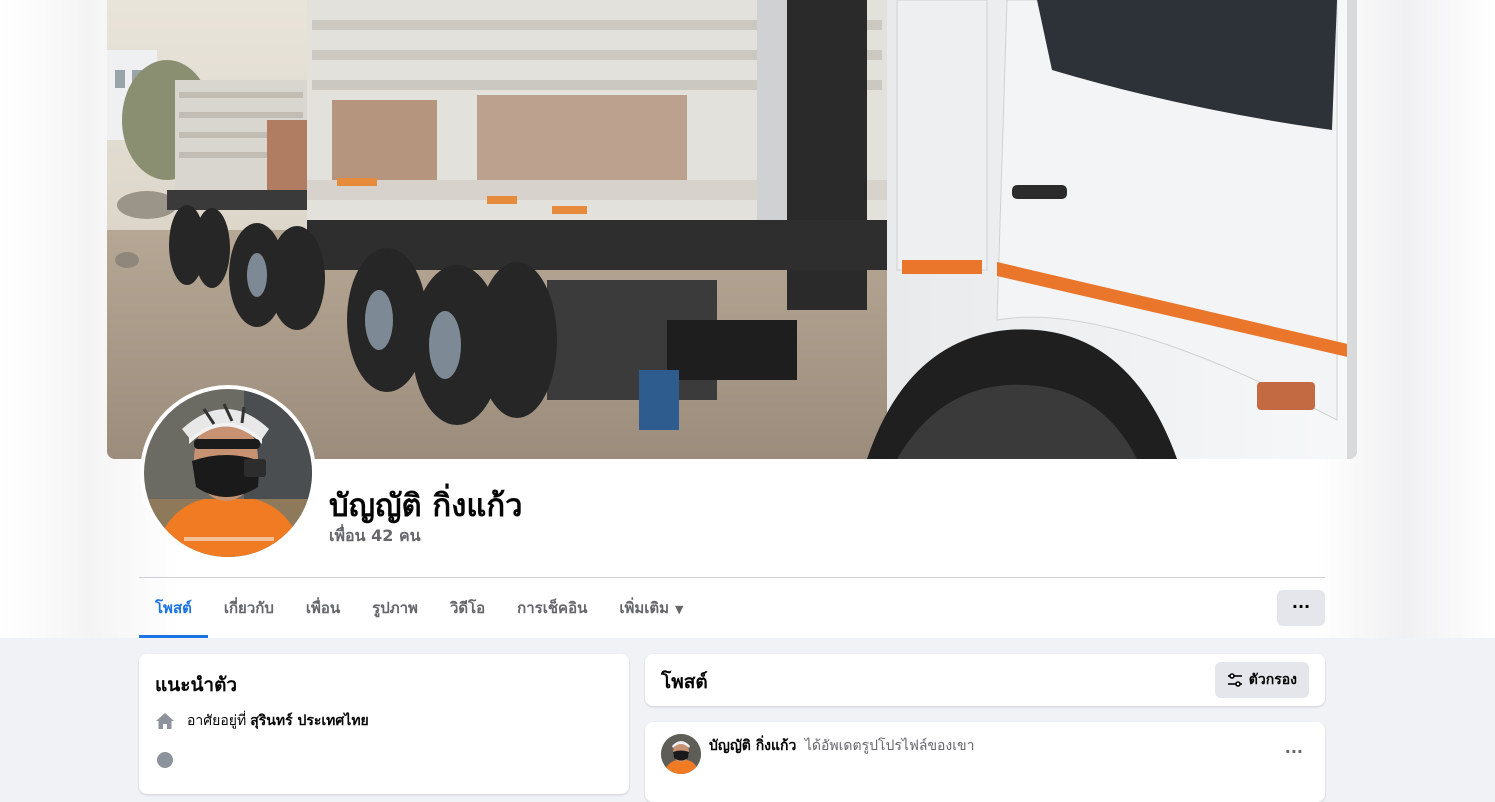 Image resolution: width=1495 pixels, height=802 pixels. I want to click on post-more-button: ···, so click(1294, 751).